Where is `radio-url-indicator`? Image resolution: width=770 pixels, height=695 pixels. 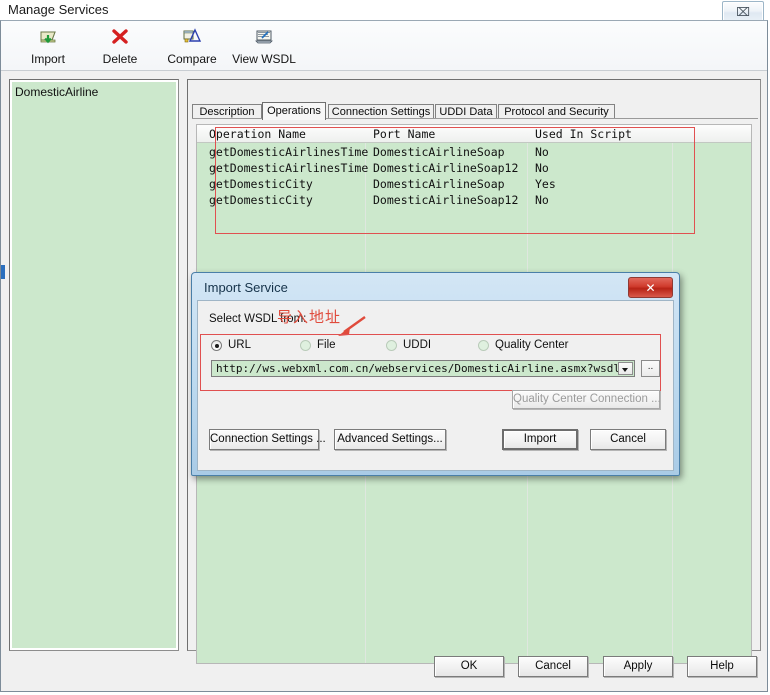
radio-url-indicator is located at coordinates (216, 345).